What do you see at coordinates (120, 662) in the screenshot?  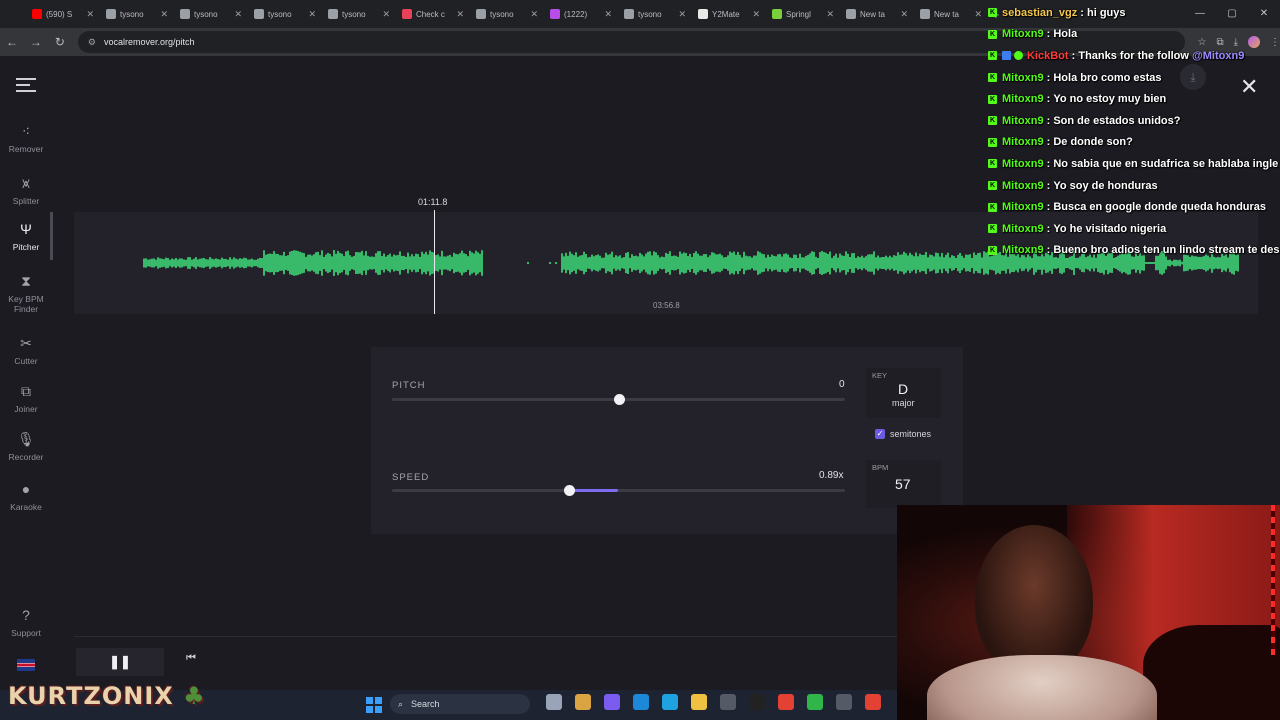 I see `pause-button: ❚❚` at bounding box center [120, 662].